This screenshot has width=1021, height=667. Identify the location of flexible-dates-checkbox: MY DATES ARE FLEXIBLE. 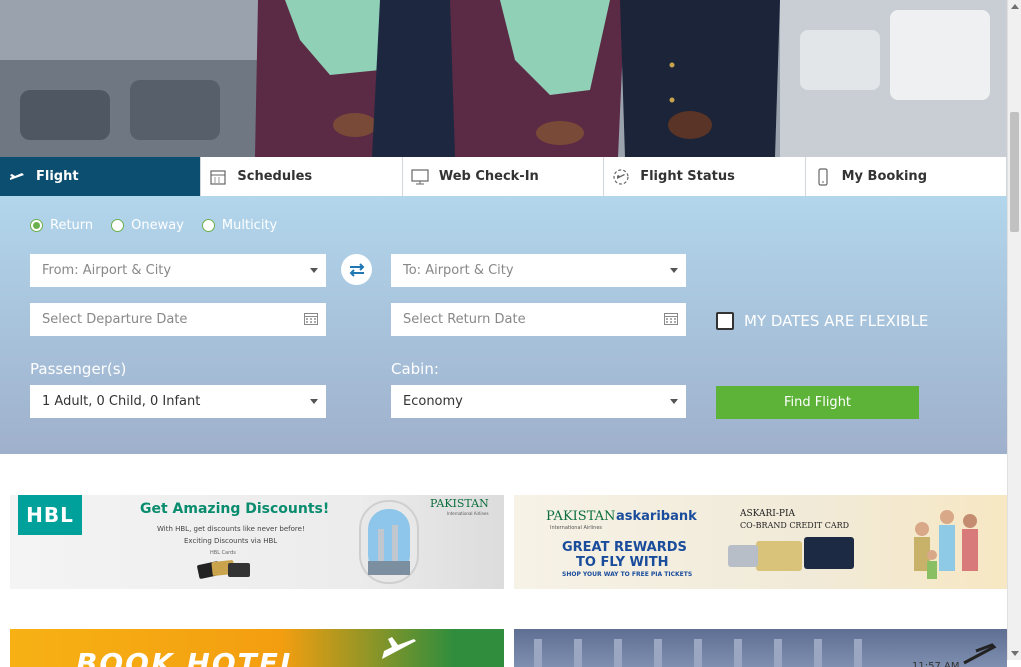
(822, 321).